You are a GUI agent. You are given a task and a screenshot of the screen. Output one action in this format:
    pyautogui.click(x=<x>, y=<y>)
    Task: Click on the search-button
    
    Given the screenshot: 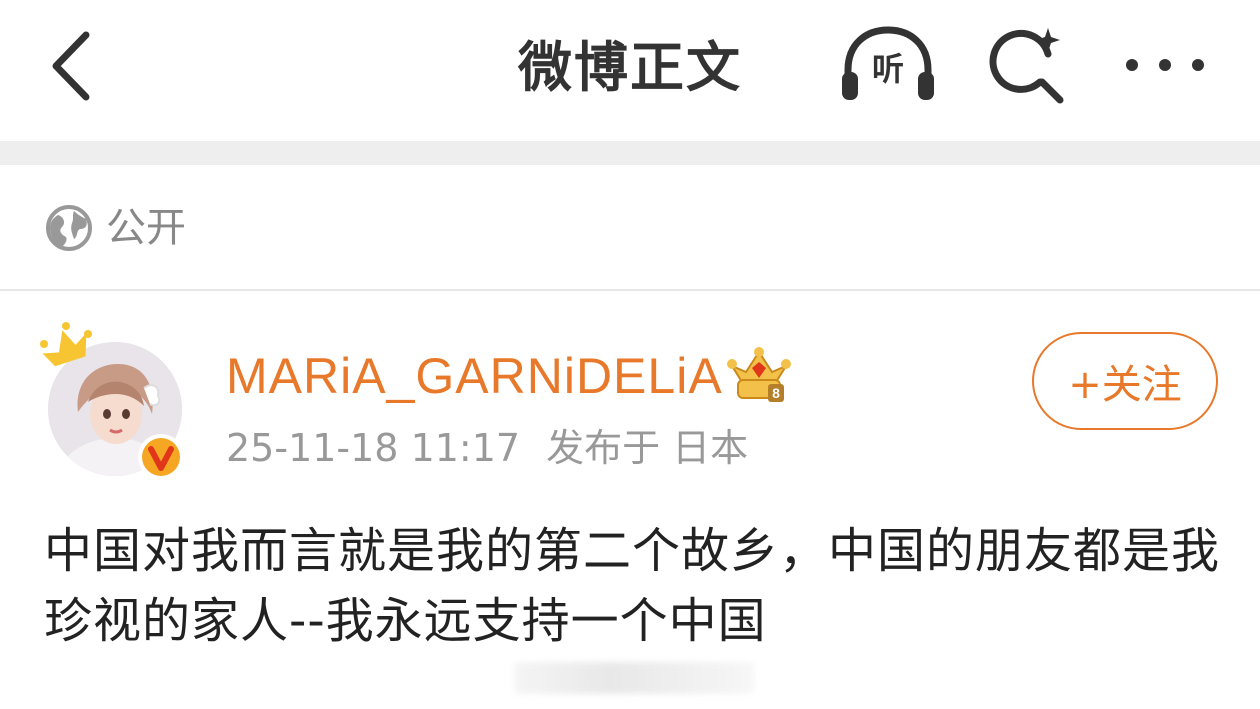 What is the action you would take?
    pyautogui.click(x=1028, y=66)
    